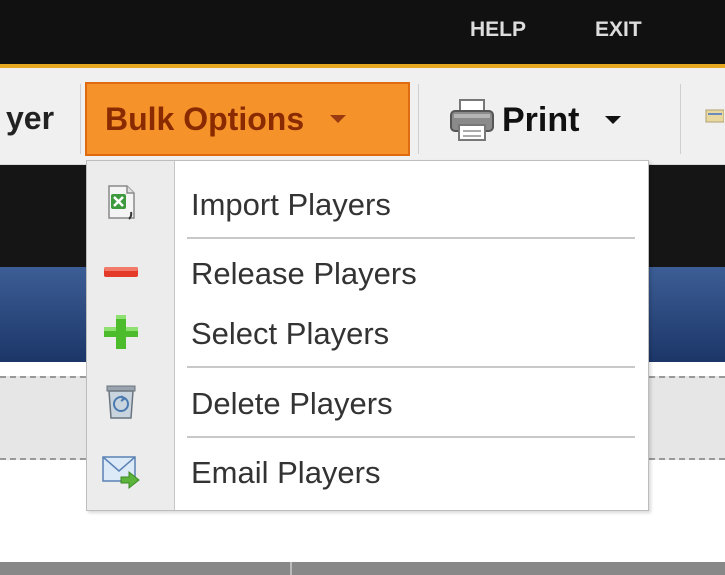  What do you see at coordinates (121, 272) in the screenshot?
I see `minus-icon` at bounding box center [121, 272].